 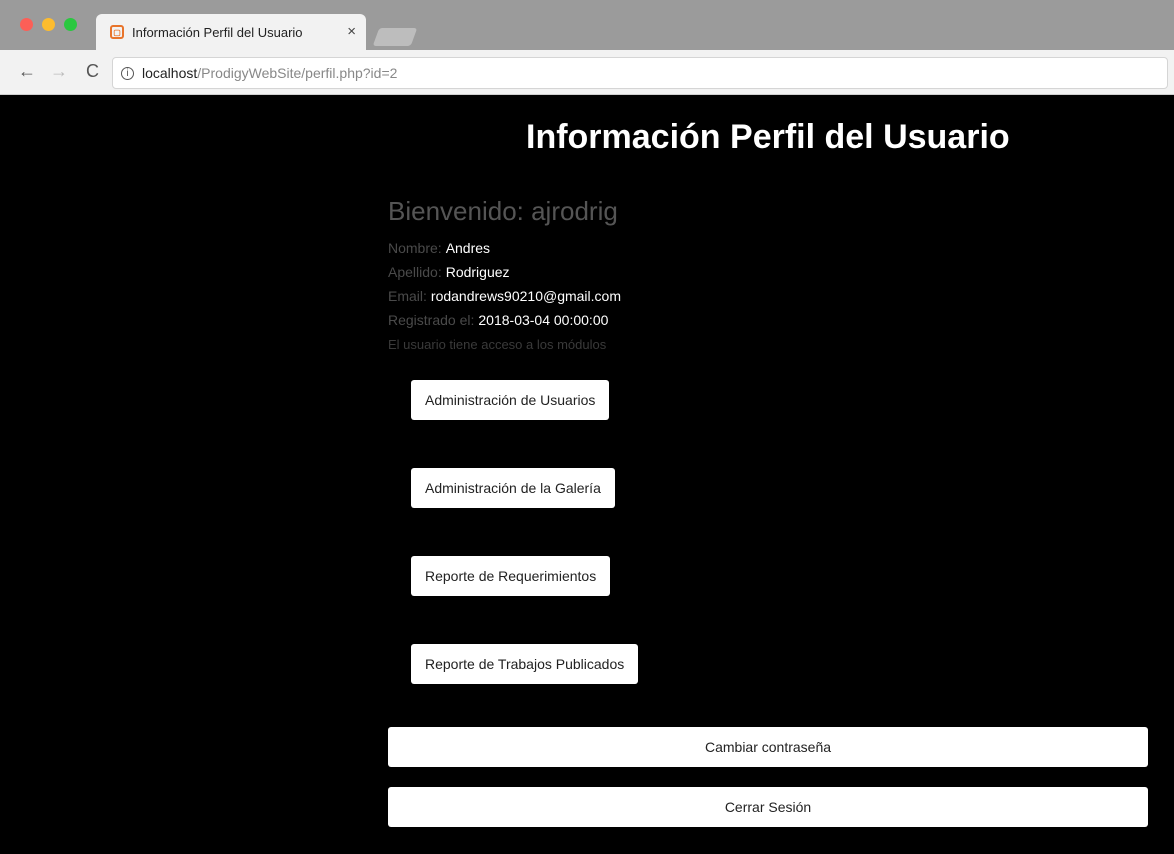 What do you see at coordinates (407, 296) in the screenshot?
I see `field-label: Email:` at bounding box center [407, 296].